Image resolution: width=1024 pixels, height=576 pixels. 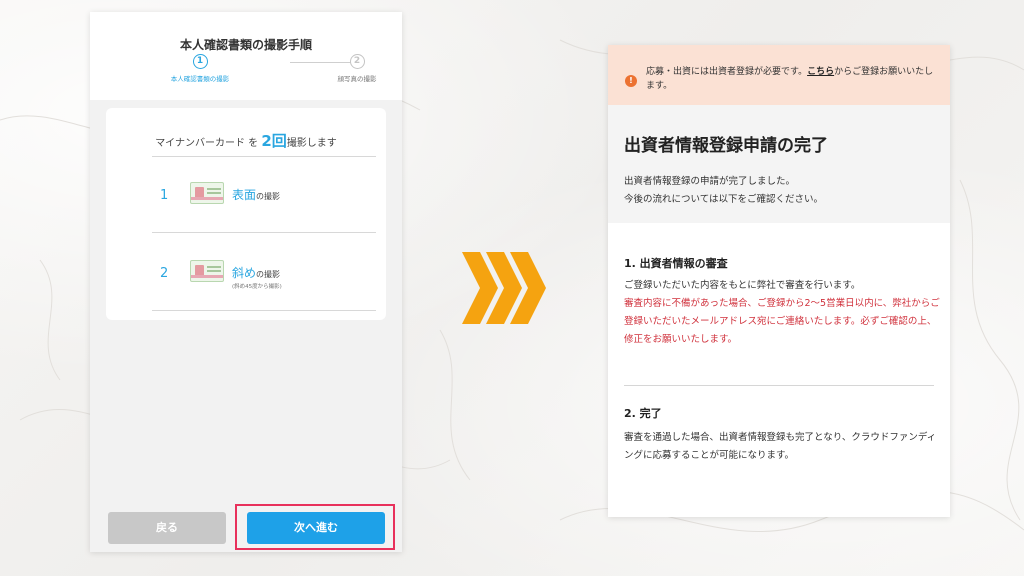 I want to click on item-label: 表面の撮影, so click(x=256, y=194).